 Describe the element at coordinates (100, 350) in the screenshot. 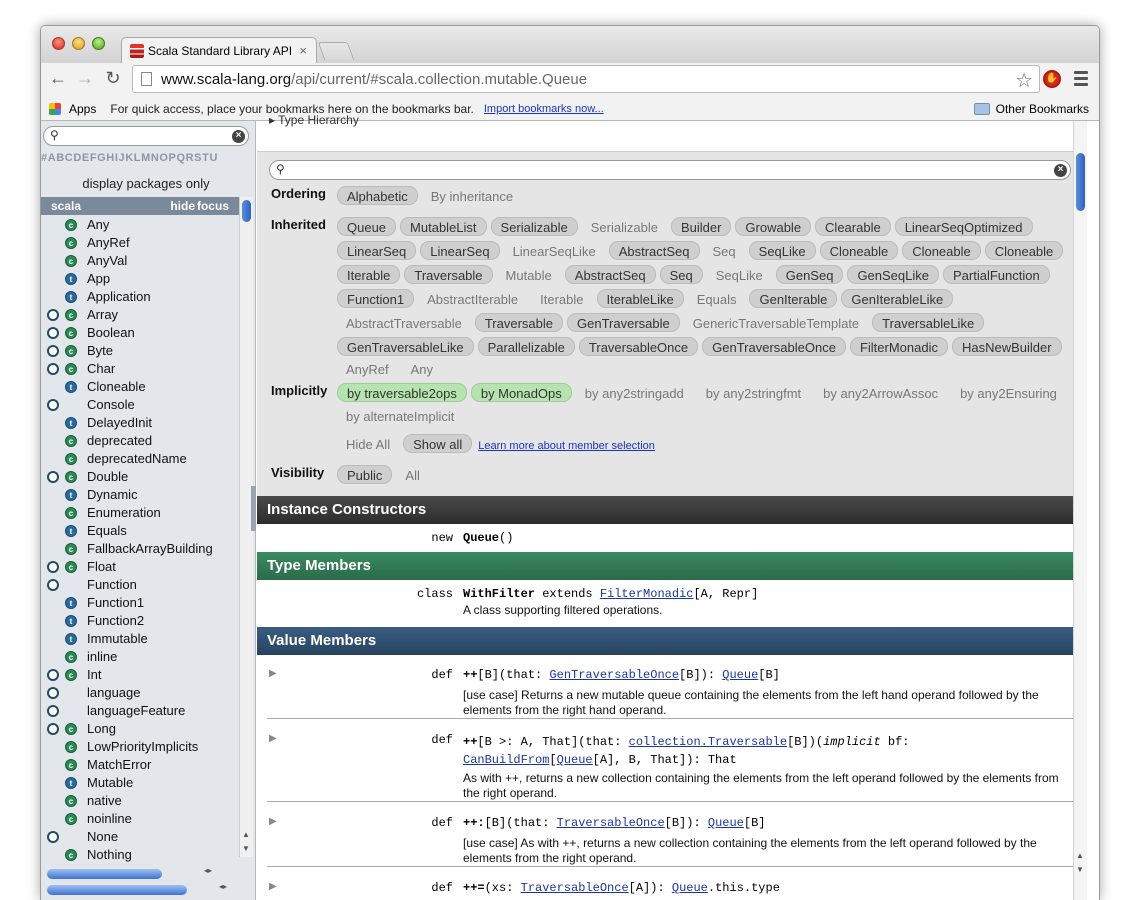

I see `entity-name: Byte` at that location.